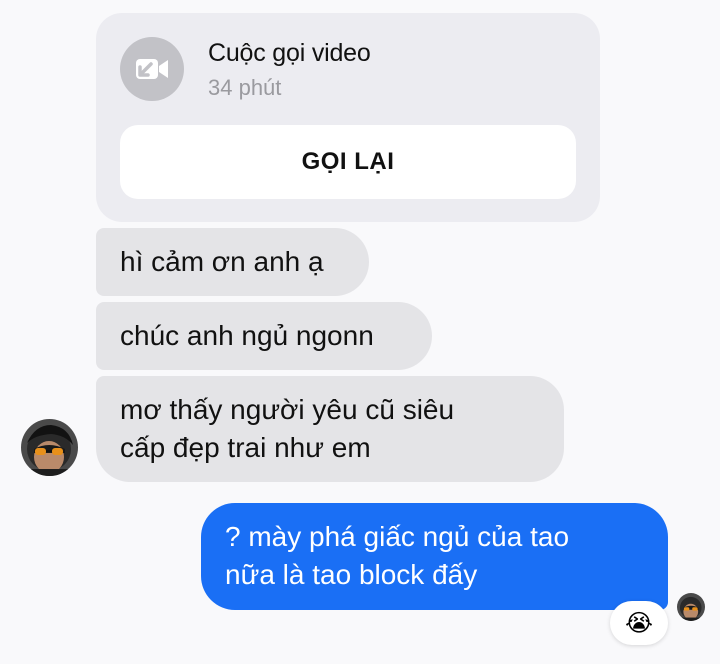  Describe the element at coordinates (245, 447) in the screenshot. I see `message-text-line: cấp đẹp trai như em` at that location.